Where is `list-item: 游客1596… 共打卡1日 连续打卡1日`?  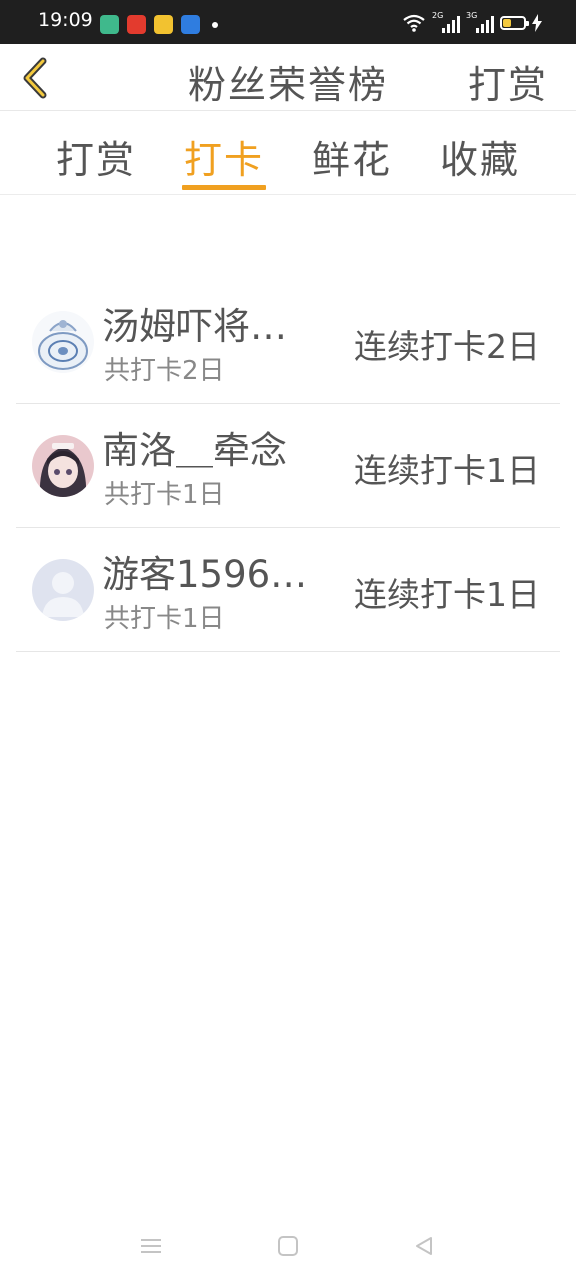 list-item: 游客1596… 共打卡1日 连续打卡1日 is located at coordinates (288, 590).